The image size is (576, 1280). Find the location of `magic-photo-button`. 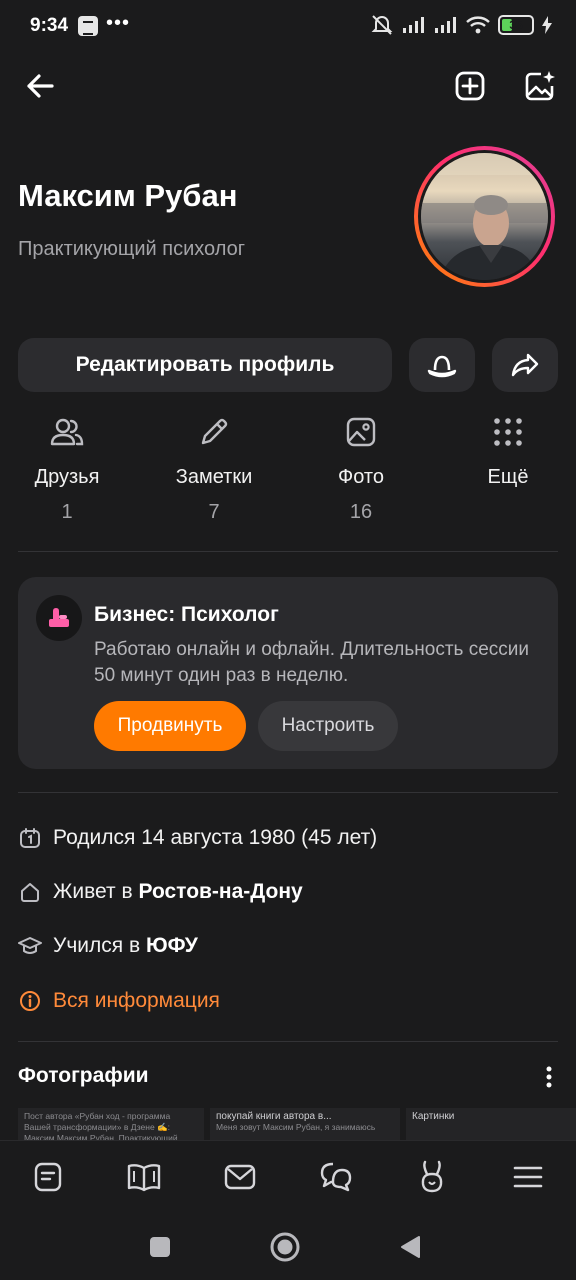

magic-photo-button is located at coordinates (540, 86).